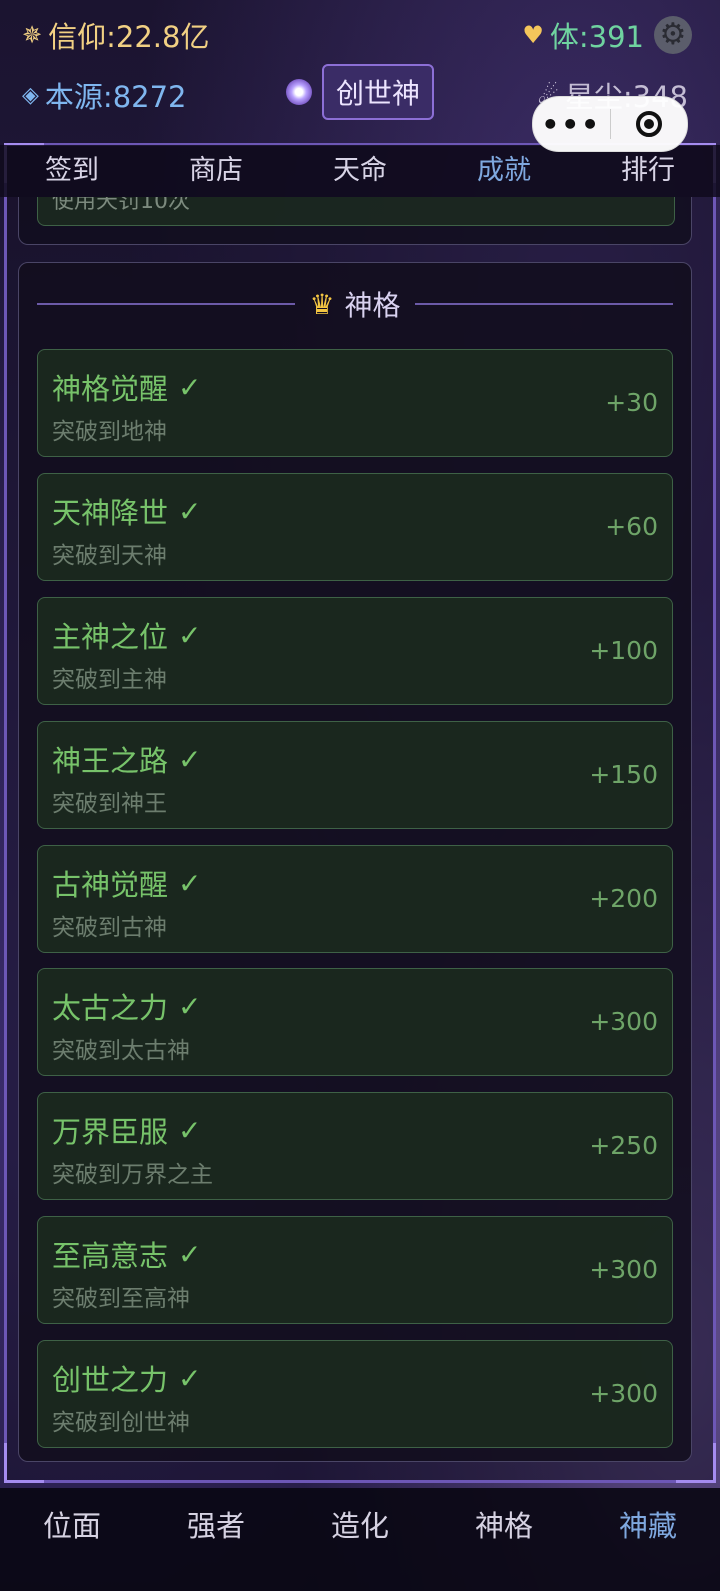  What do you see at coordinates (648, 171) in the screenshot?
I see `tab-ranking: 排行` at bounding box center [648, 171].